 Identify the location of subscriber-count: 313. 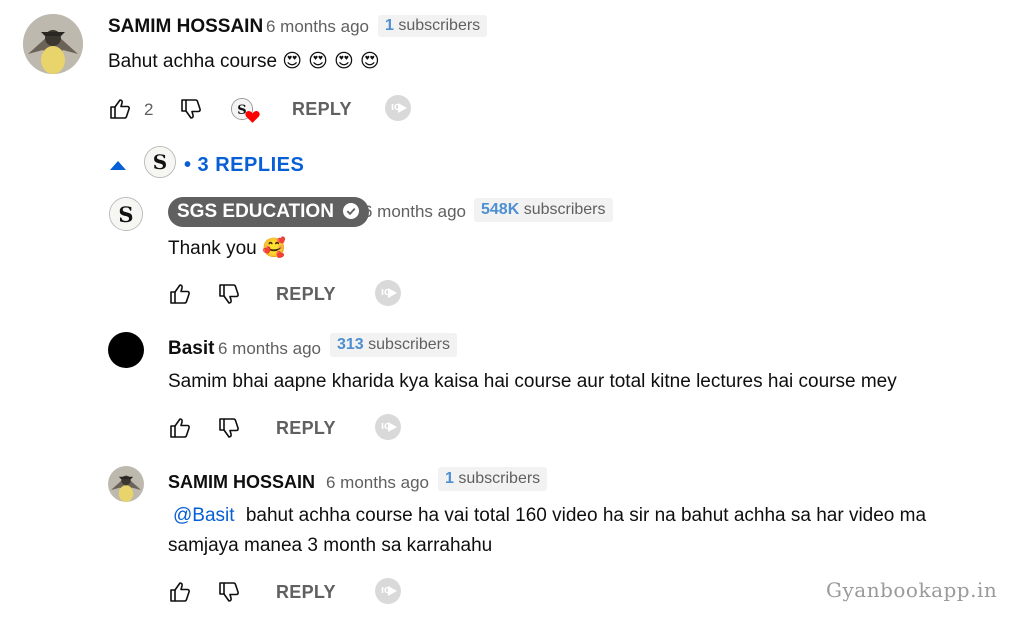
(350, 344).